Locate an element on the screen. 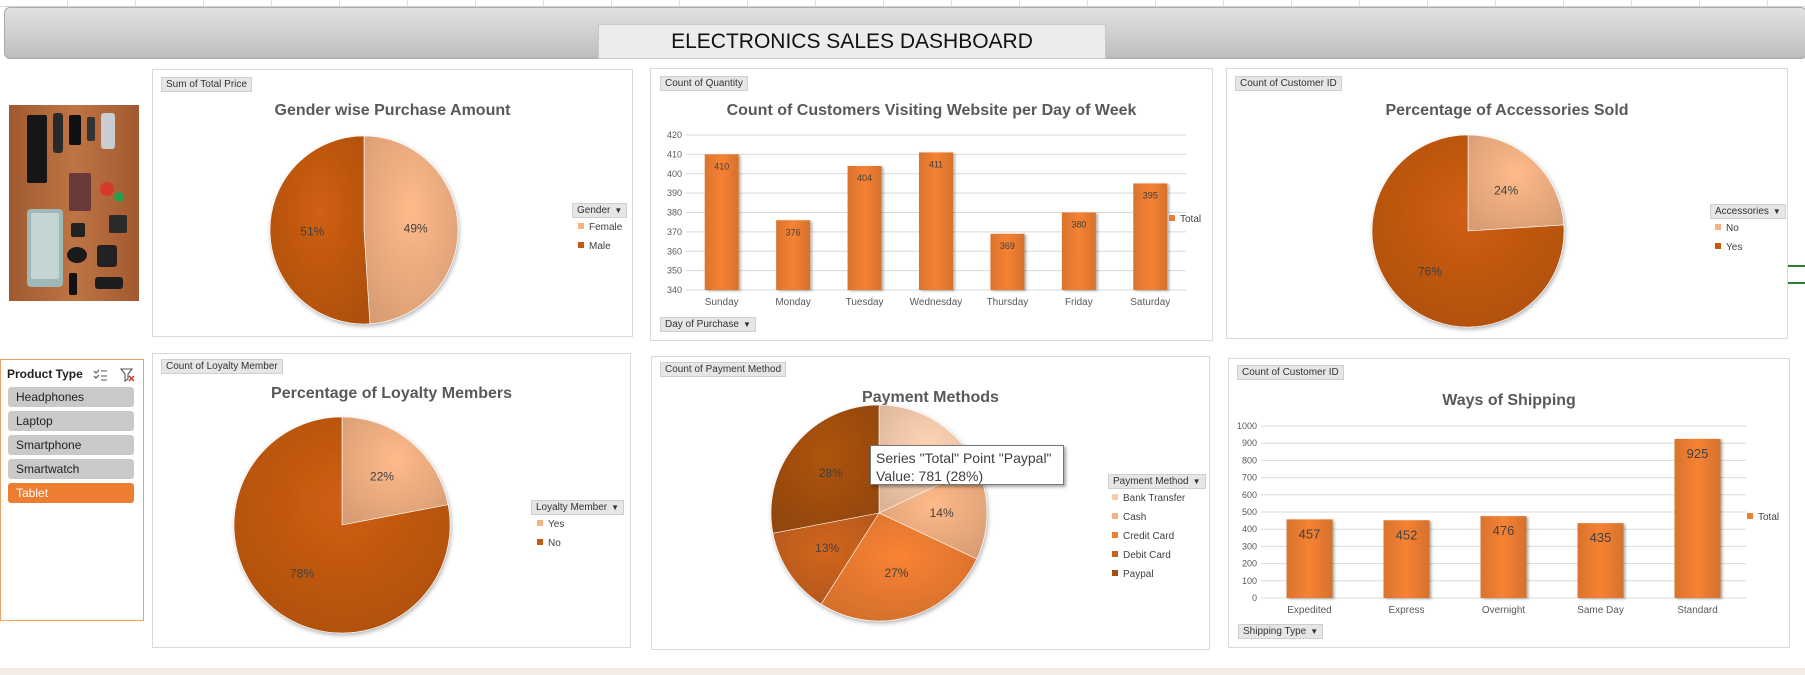 This screenshot has width=1805, height=675. bar-data-label: 925 is located at coordinates (1698, 453).